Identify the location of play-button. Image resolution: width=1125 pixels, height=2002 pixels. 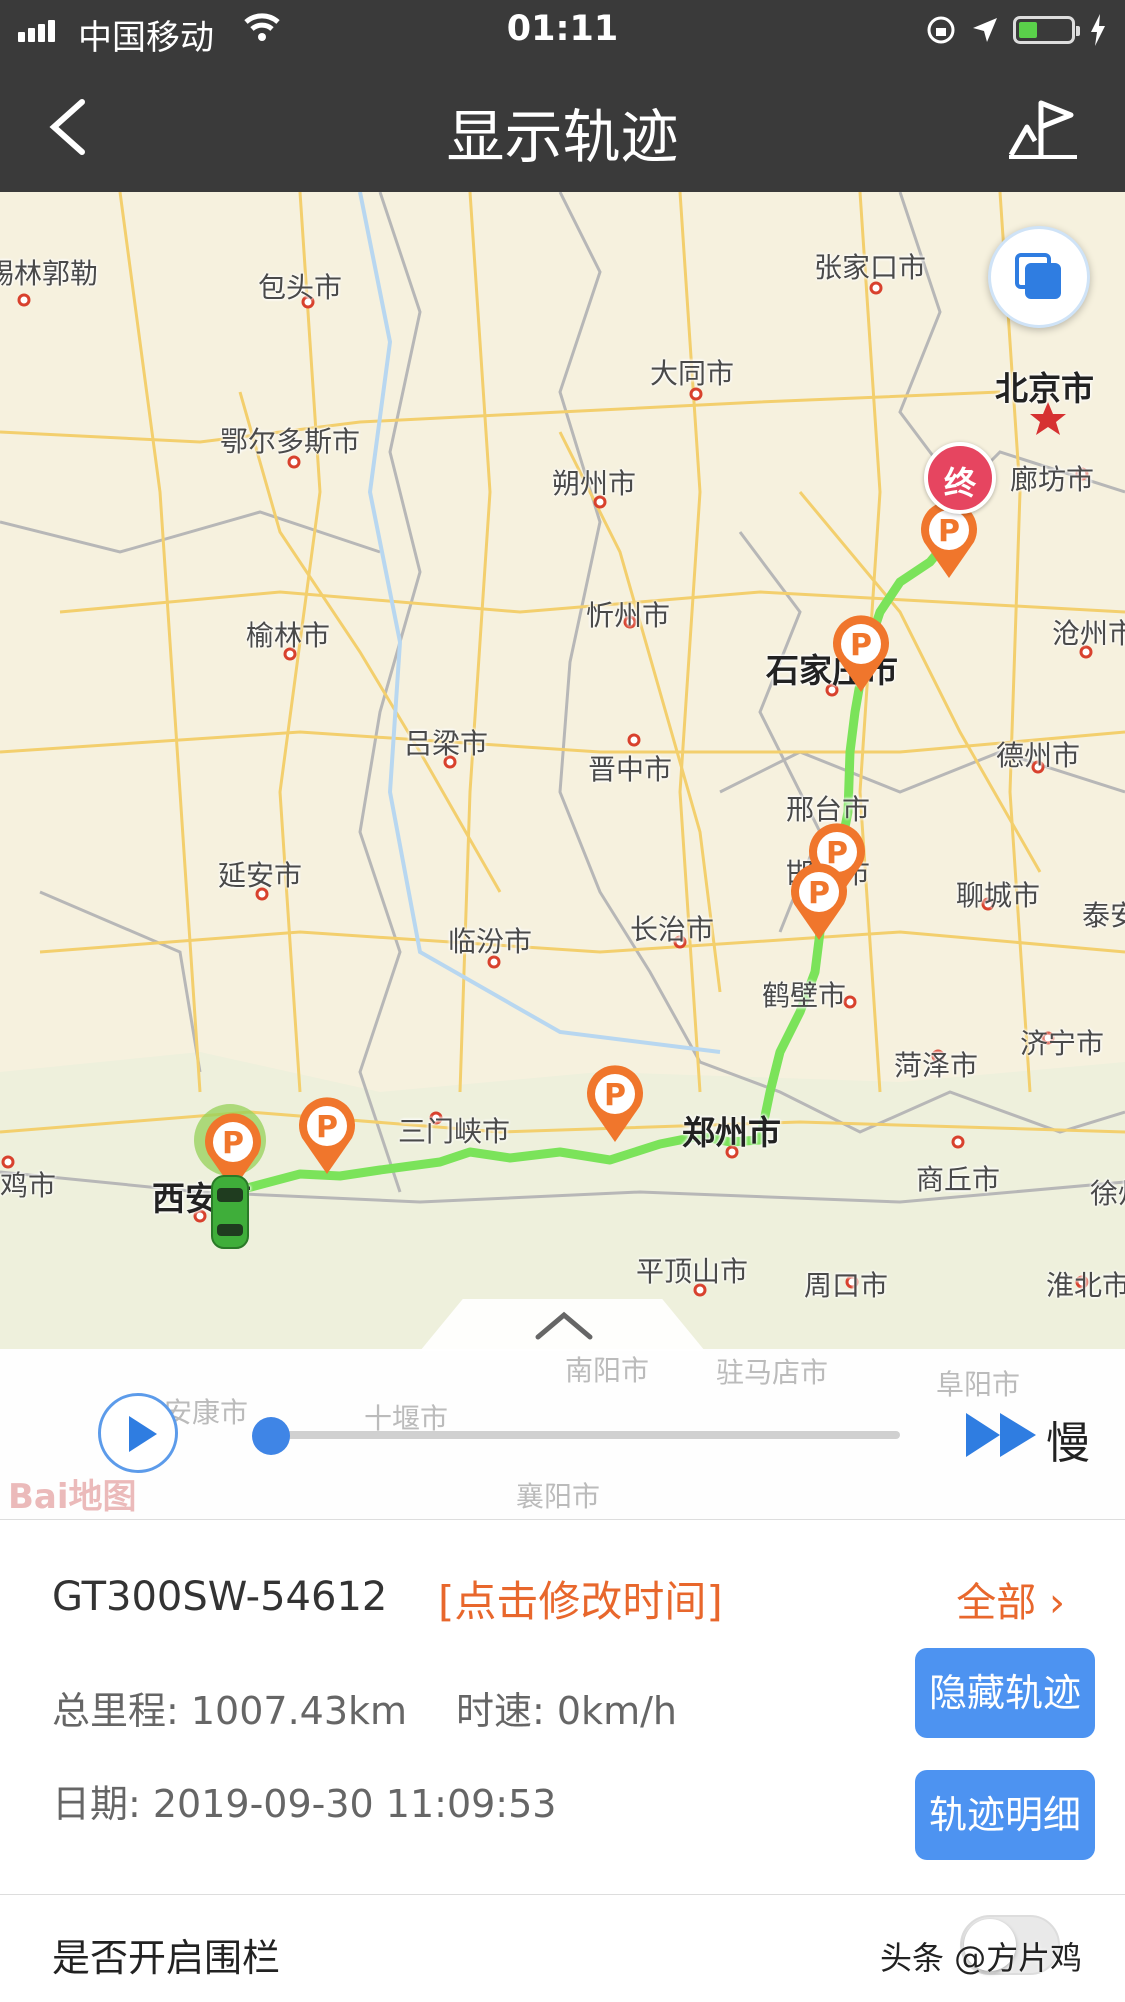
(138, 1433).